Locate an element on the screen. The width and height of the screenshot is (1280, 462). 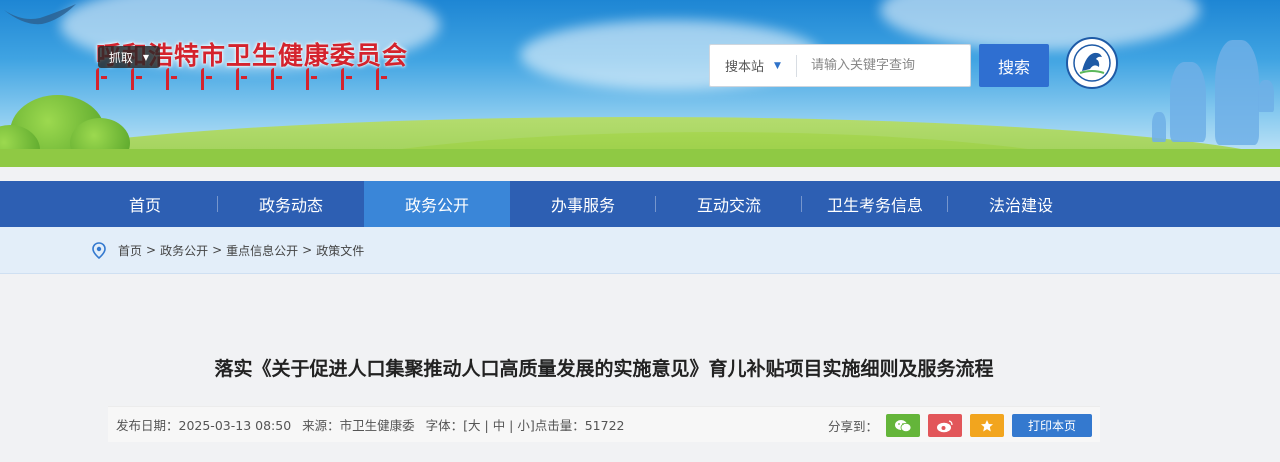
nav-item-label: 互动交流 is located at coordinates (728, 205).